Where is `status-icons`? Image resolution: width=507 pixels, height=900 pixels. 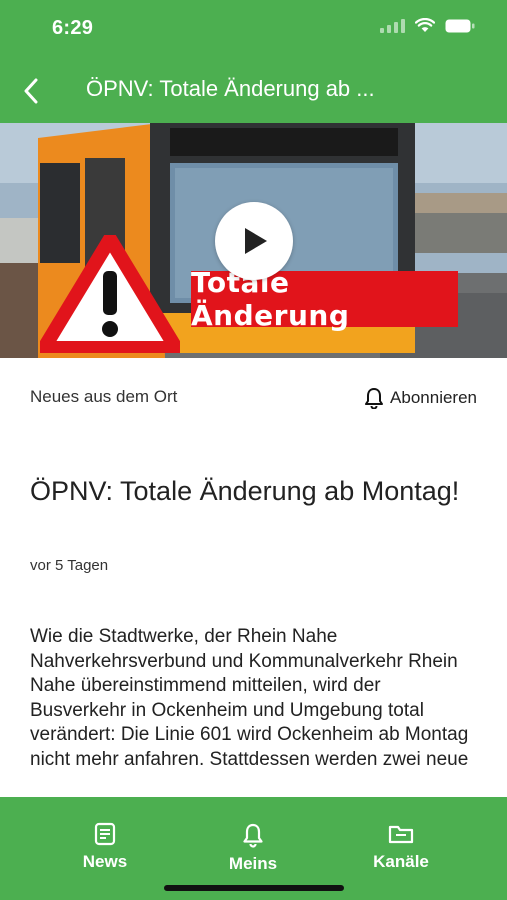
status-icons is located at coordinates (427, 25).